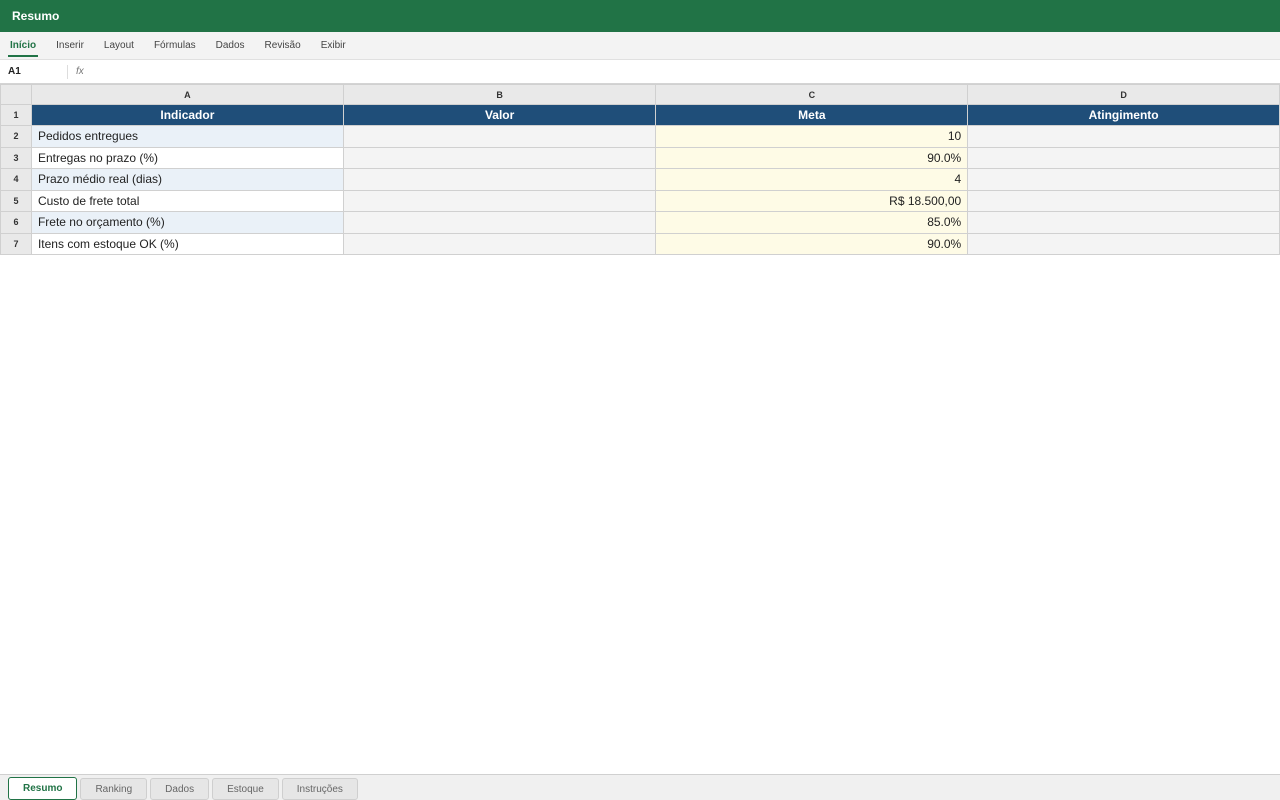 The width and height of the screenshot is (1280, 800). What do you see at coordinates (812, 222) in the screenshot?
I see `cell-meta: 85.0%` at bounding box center [812, 222].